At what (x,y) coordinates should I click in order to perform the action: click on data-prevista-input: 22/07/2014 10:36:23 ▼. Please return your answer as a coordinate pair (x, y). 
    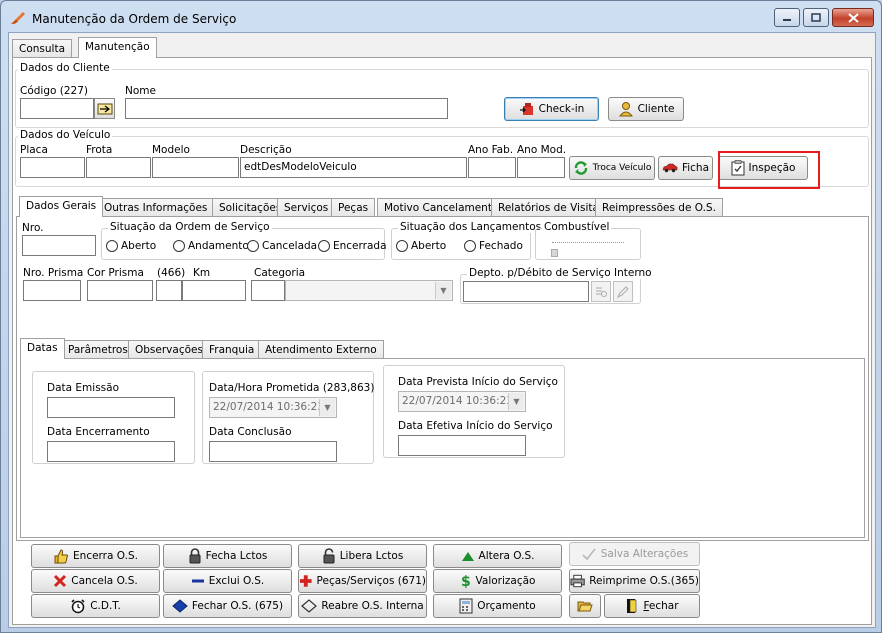
    Looking at the image, I should click on (462, 401).